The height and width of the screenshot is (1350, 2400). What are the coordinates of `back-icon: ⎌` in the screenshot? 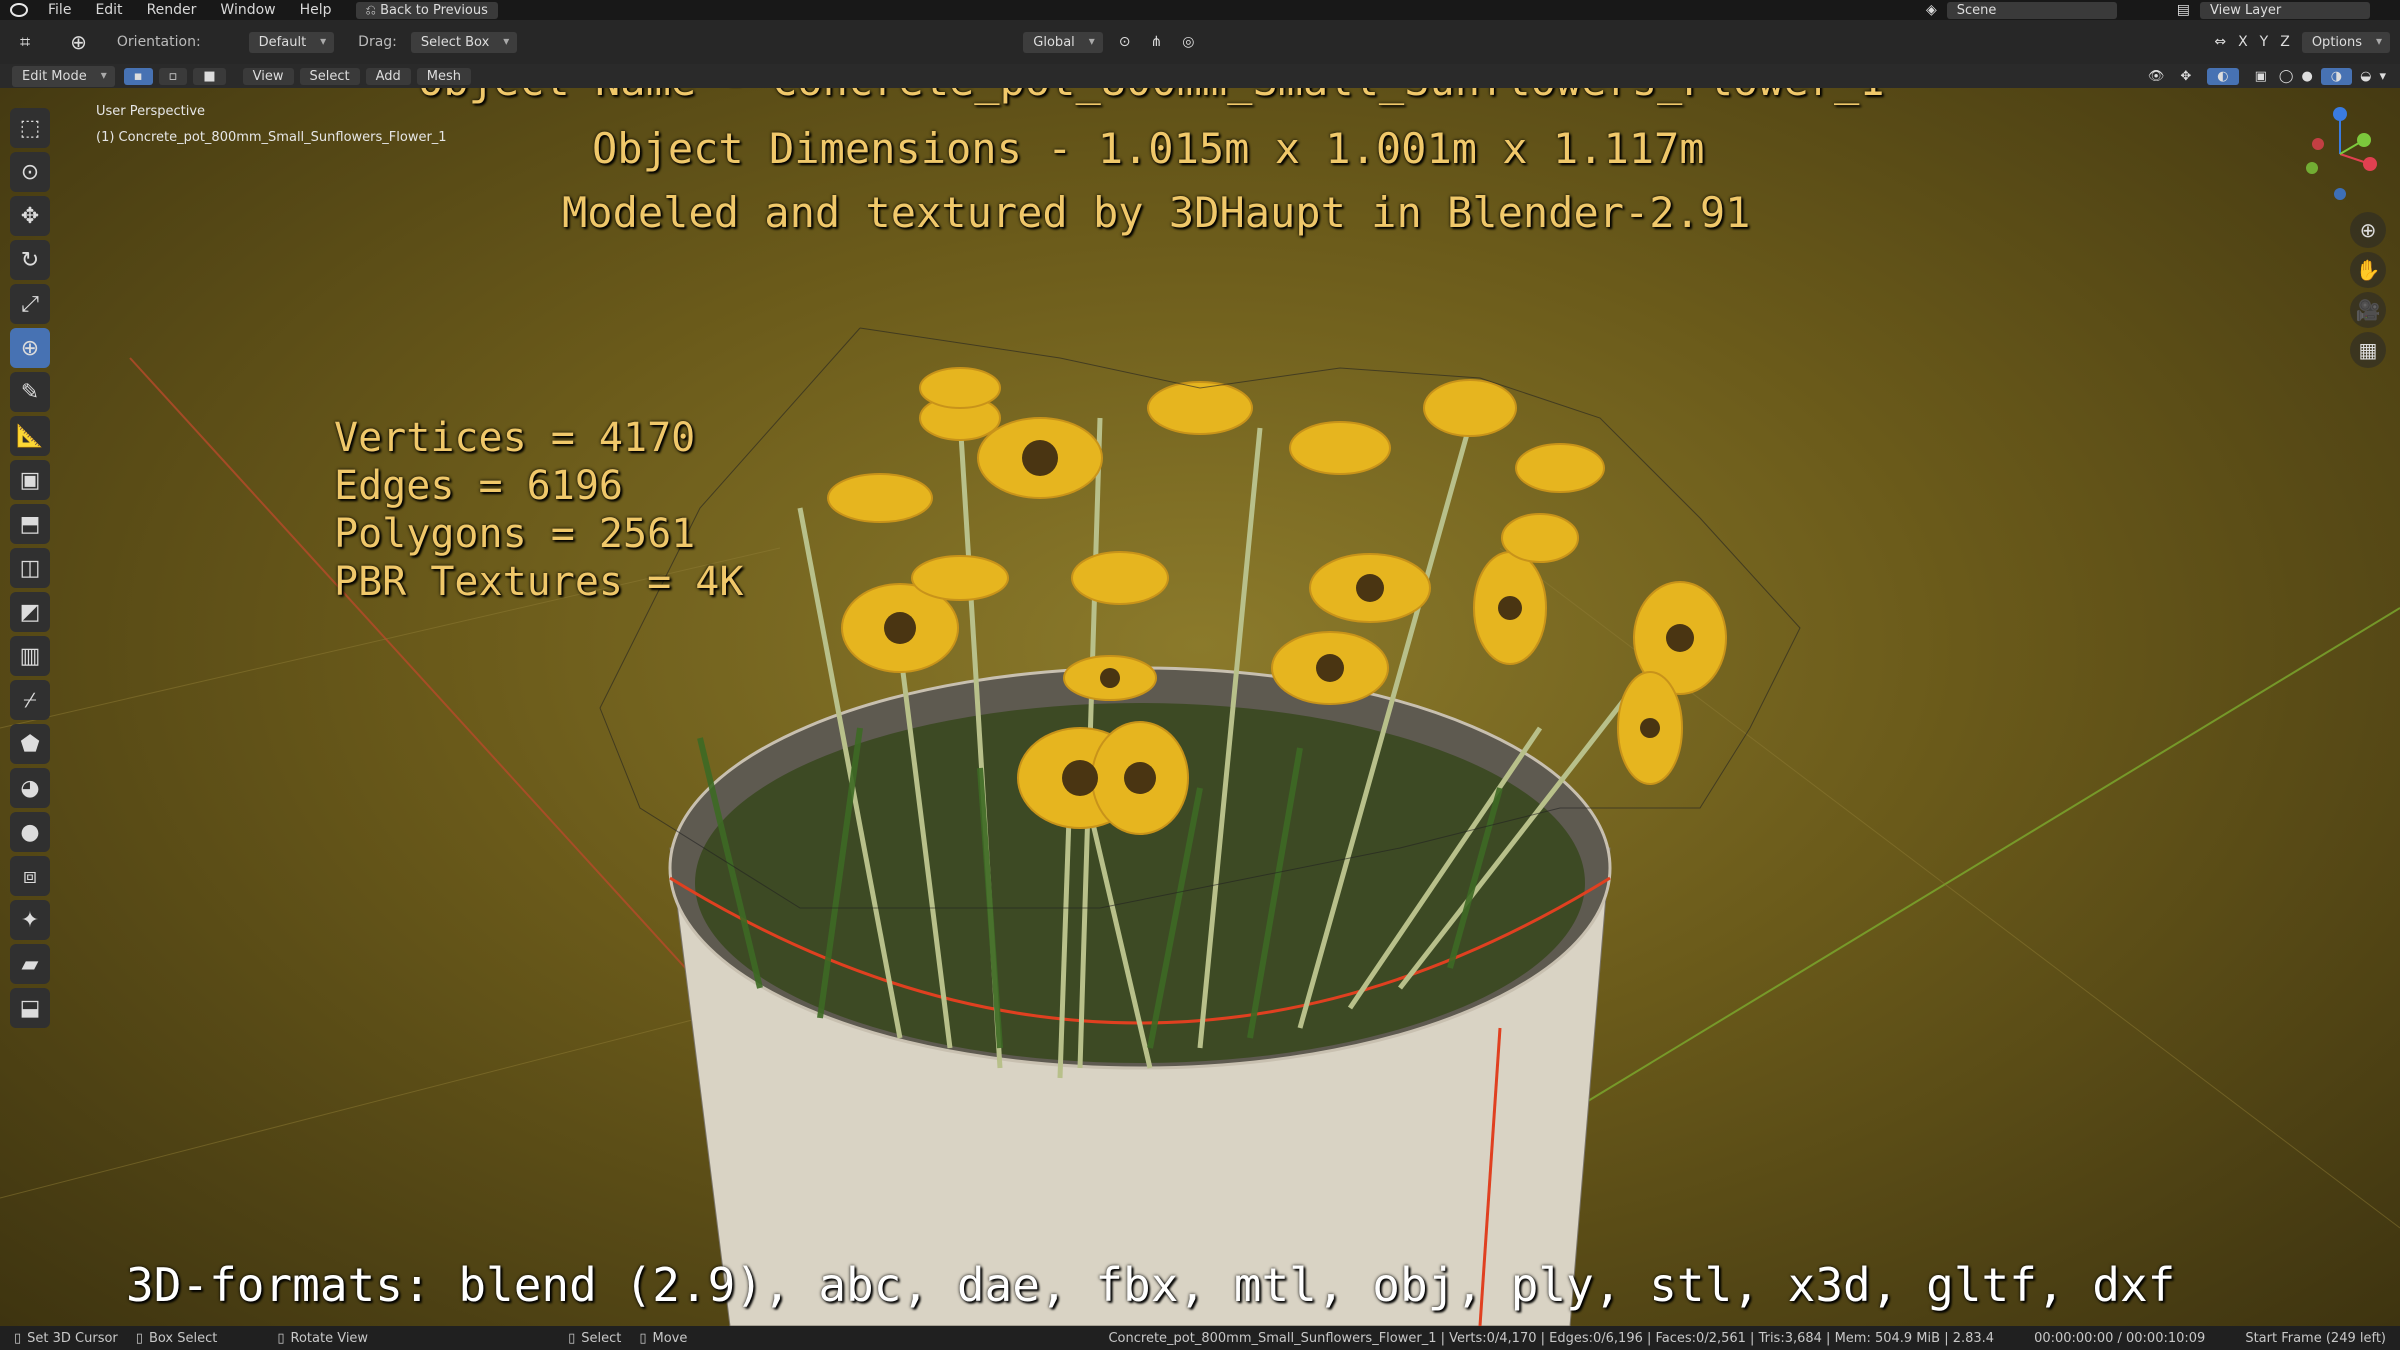 It's located at (373, 10).